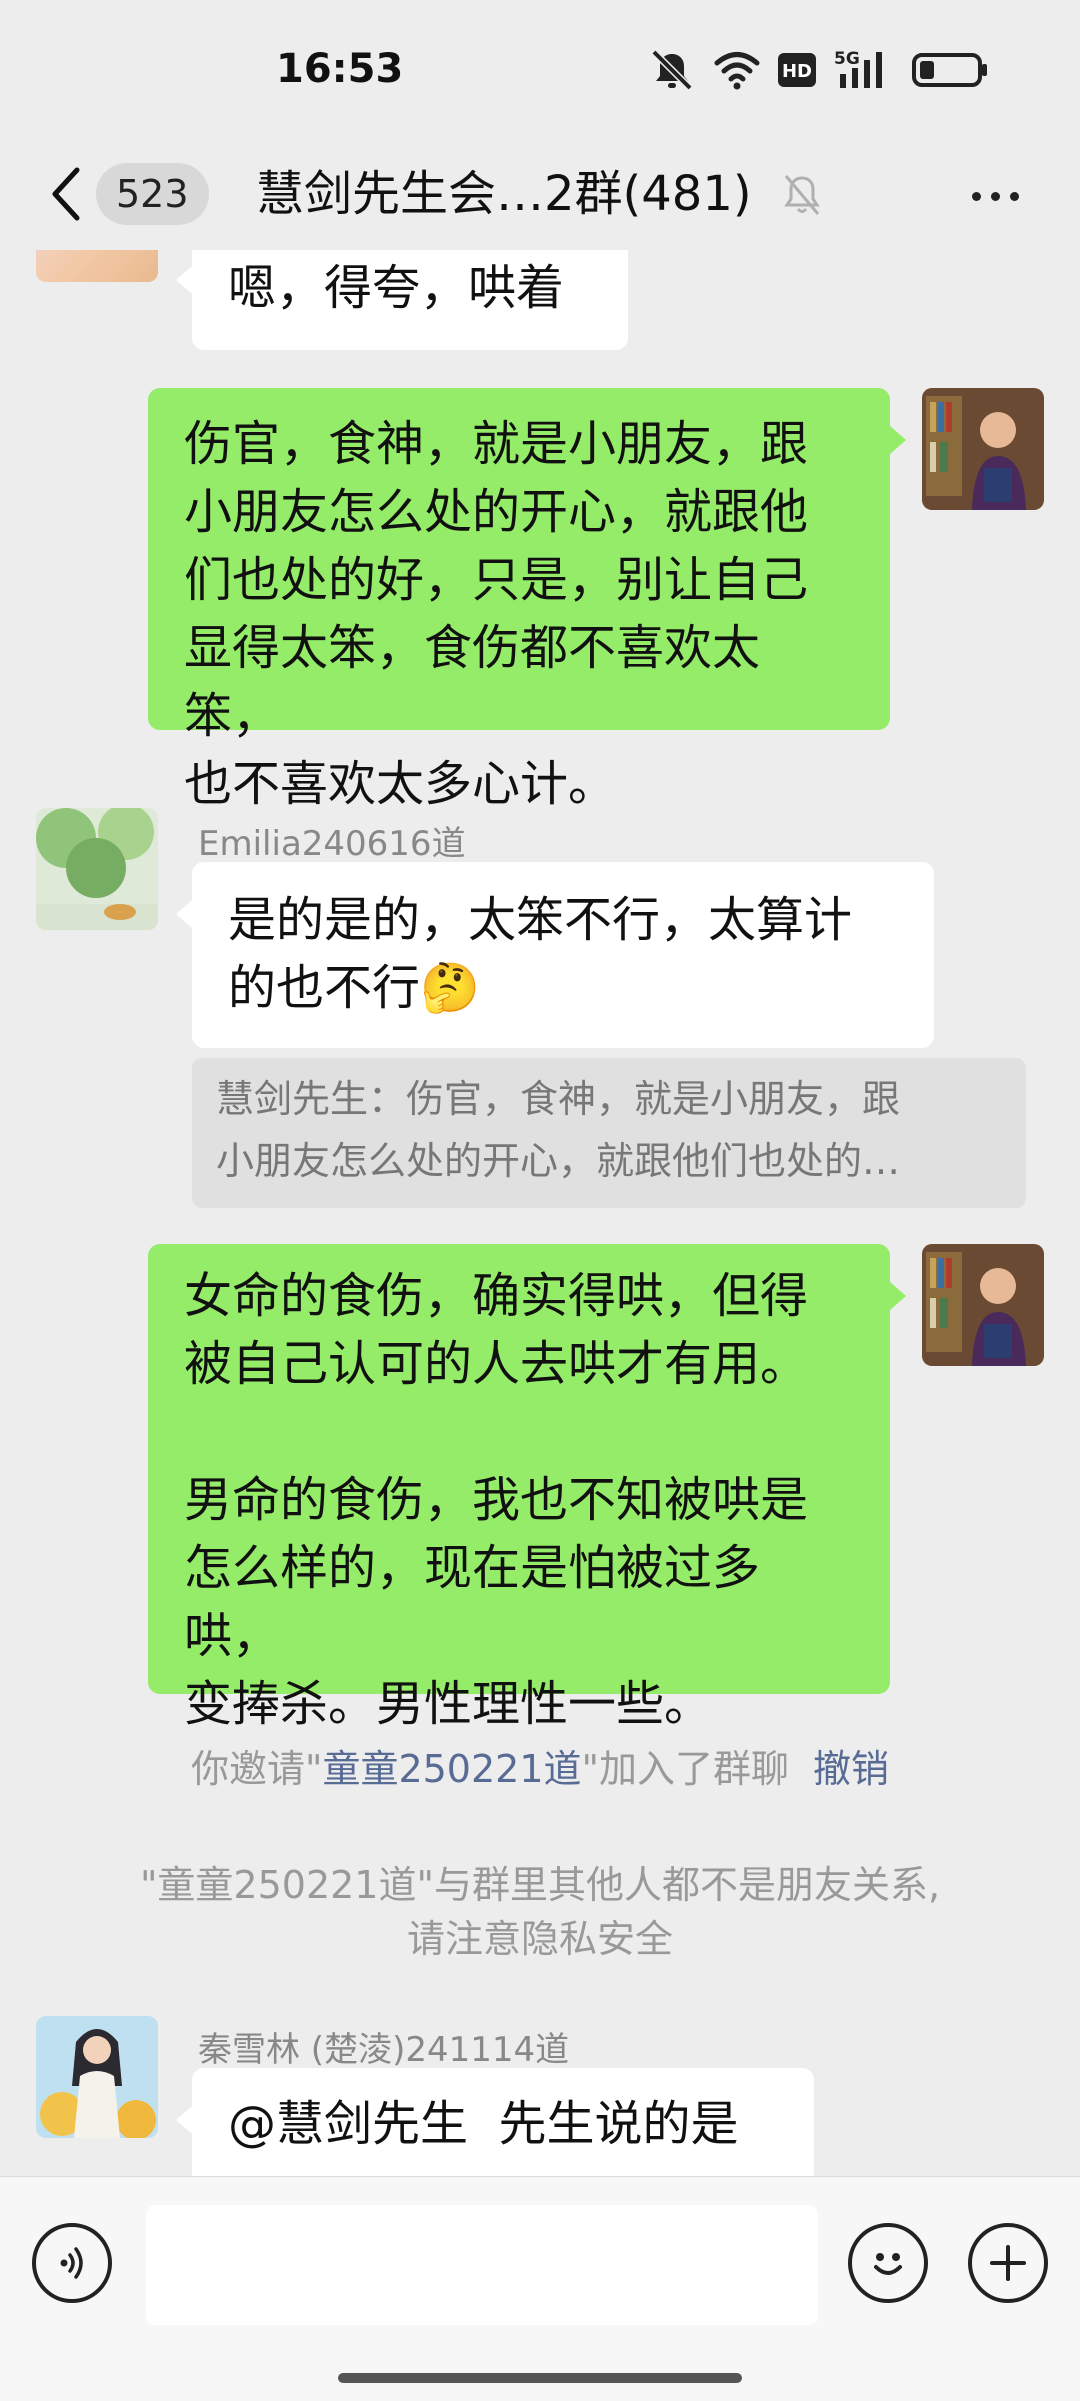 Image resolution: width=1080 pixels, height=2401 pixels. Describe the element at coordinates (672, 70) in the screenshot. I see `mute-icon` at that location.